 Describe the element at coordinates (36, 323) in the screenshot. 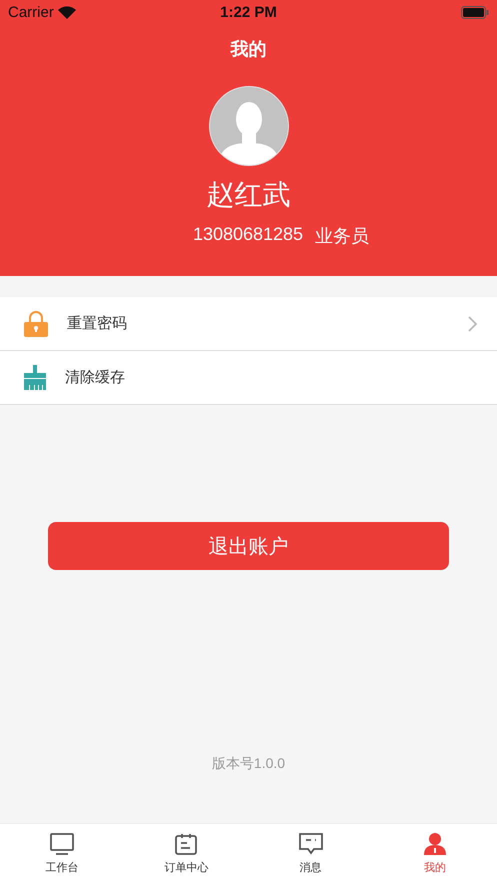

I see `lock-icon` at that location.